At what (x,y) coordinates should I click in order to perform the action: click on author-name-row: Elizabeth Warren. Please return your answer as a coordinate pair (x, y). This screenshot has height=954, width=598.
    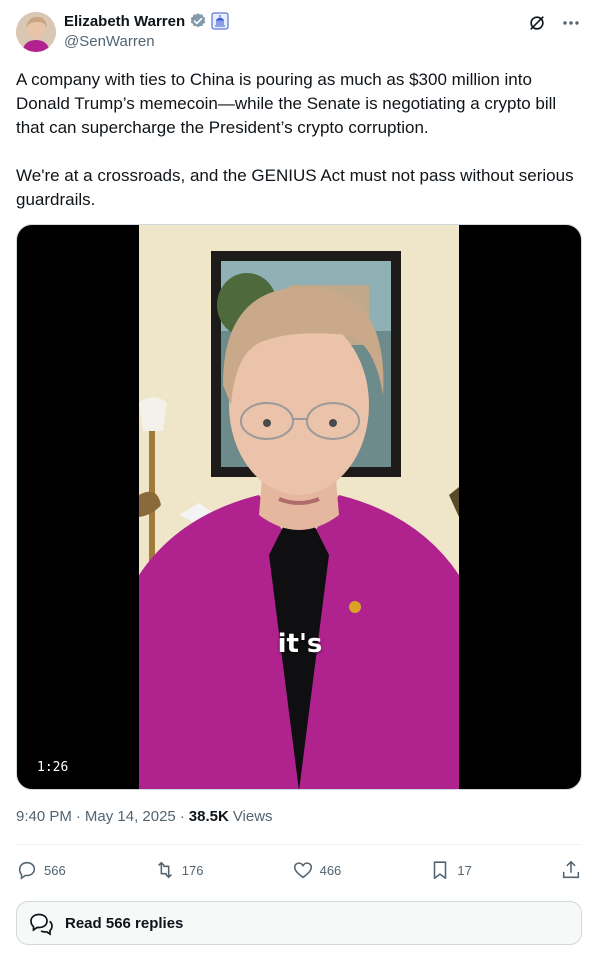
    Looking at the image, I should click on (146, 21).